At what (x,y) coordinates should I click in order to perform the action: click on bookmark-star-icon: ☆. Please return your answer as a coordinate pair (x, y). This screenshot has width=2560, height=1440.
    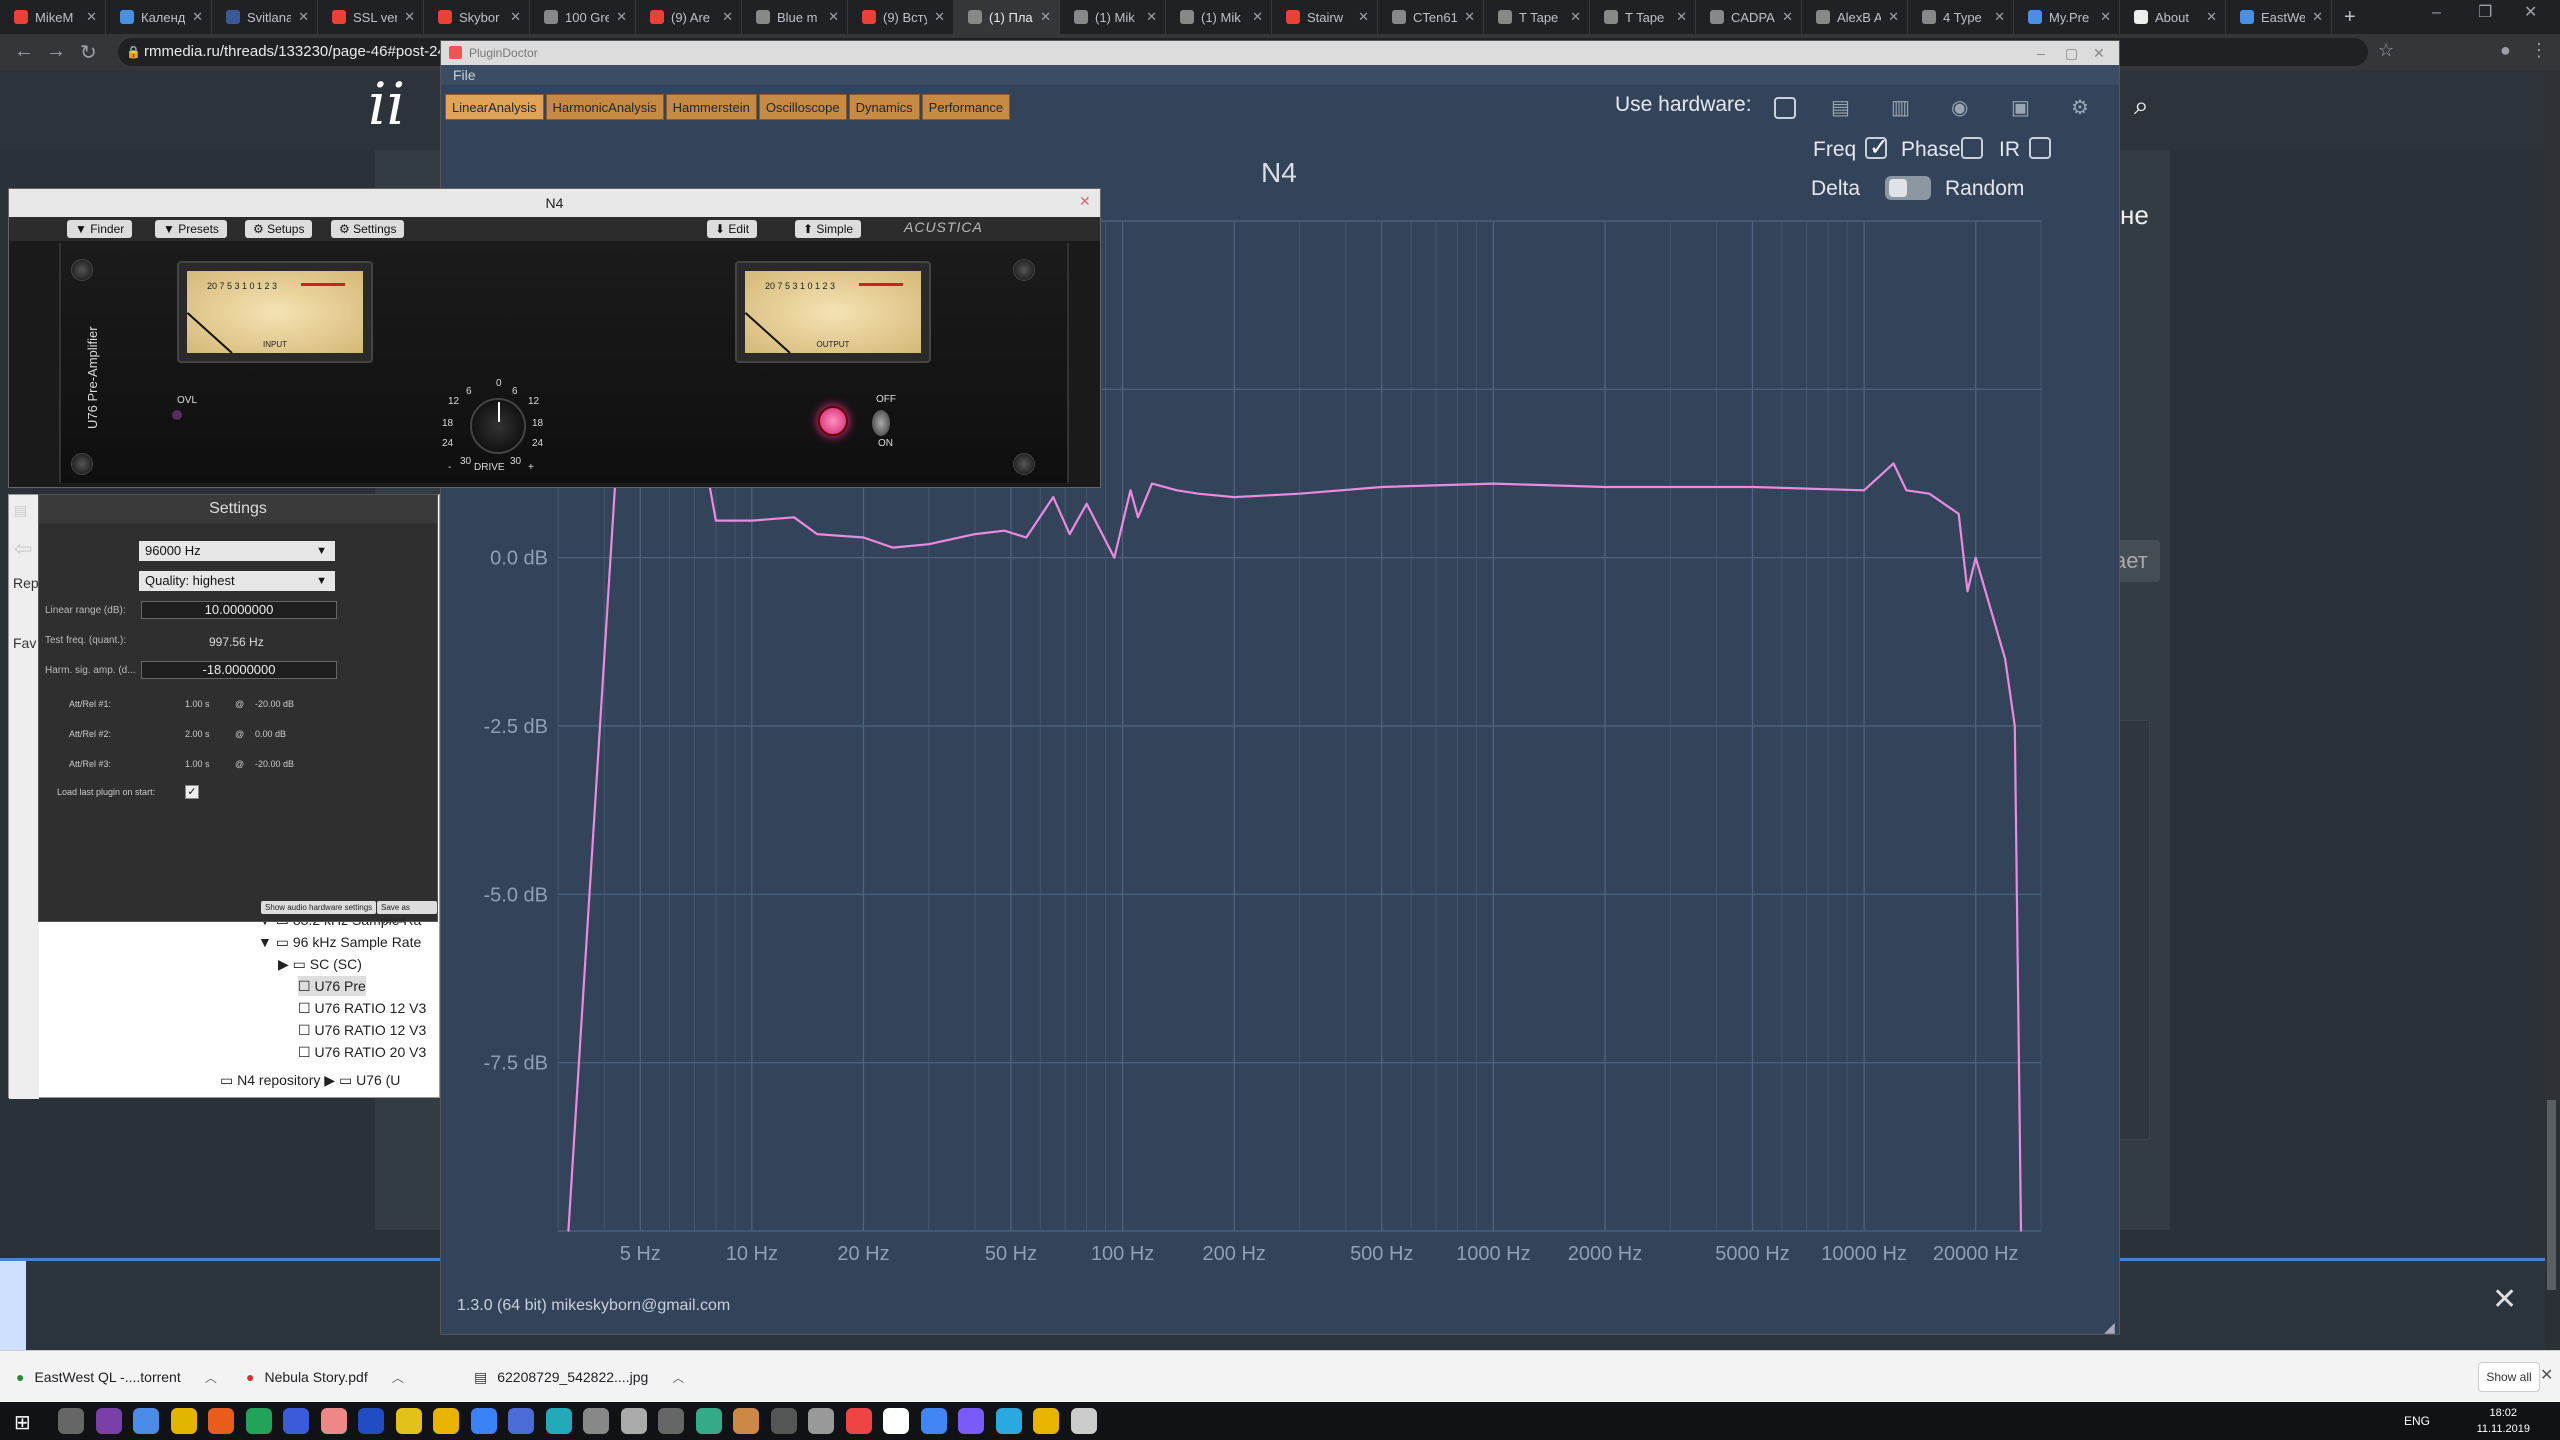
    Looking at the image, I should click on (2386, 50).